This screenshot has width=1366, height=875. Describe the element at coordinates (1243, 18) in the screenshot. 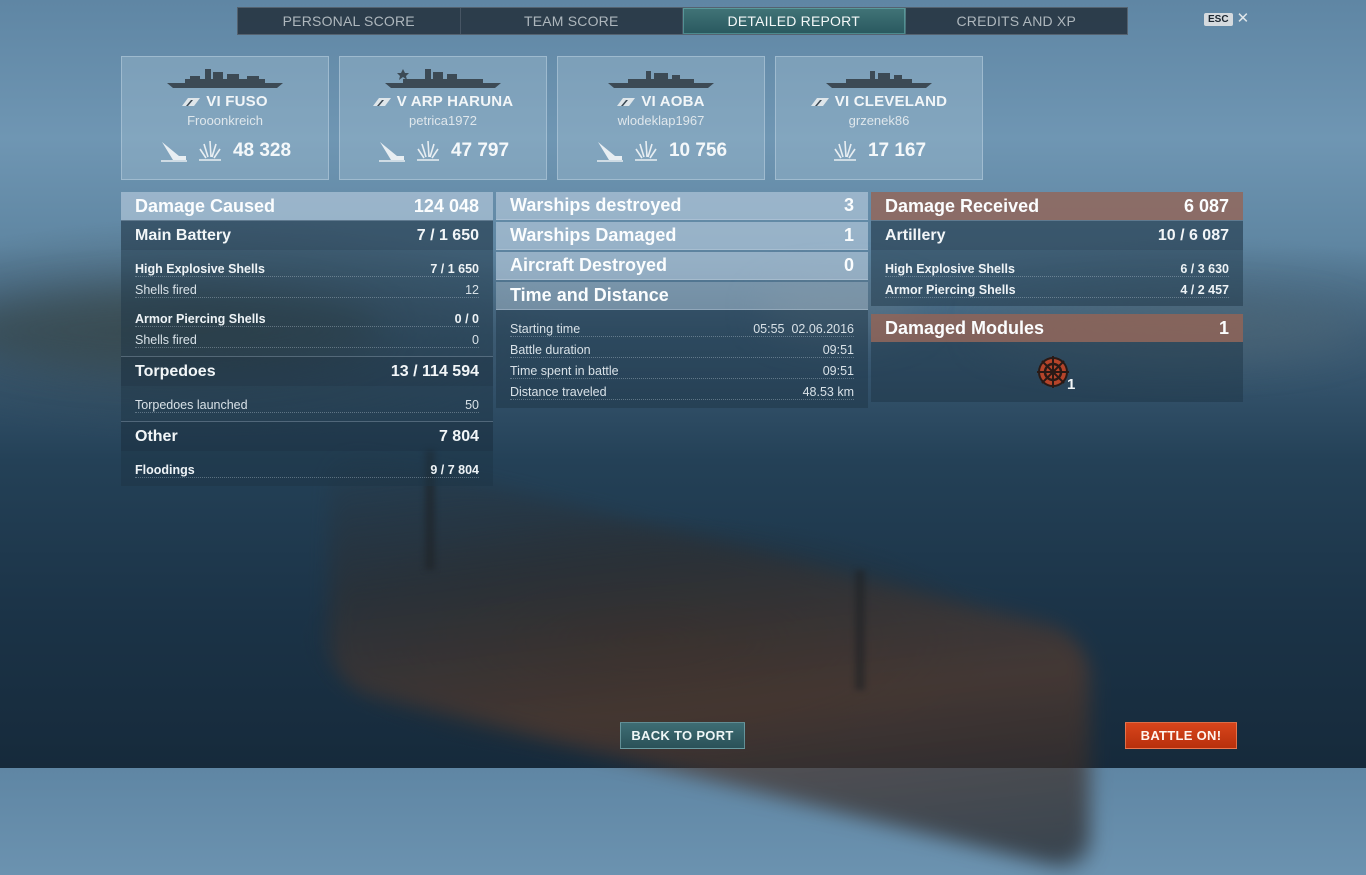

I see `close-icon: ✕` at that location.